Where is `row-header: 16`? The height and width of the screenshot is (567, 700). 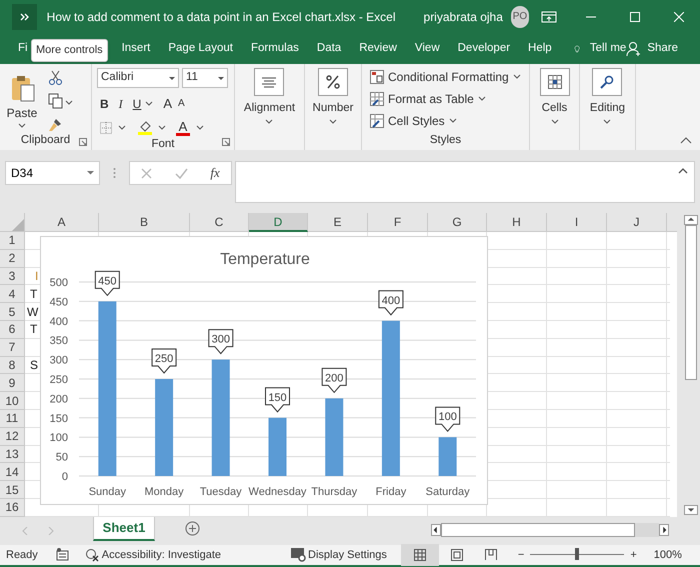
row-header: 16 is located at coordinates (12, 507).